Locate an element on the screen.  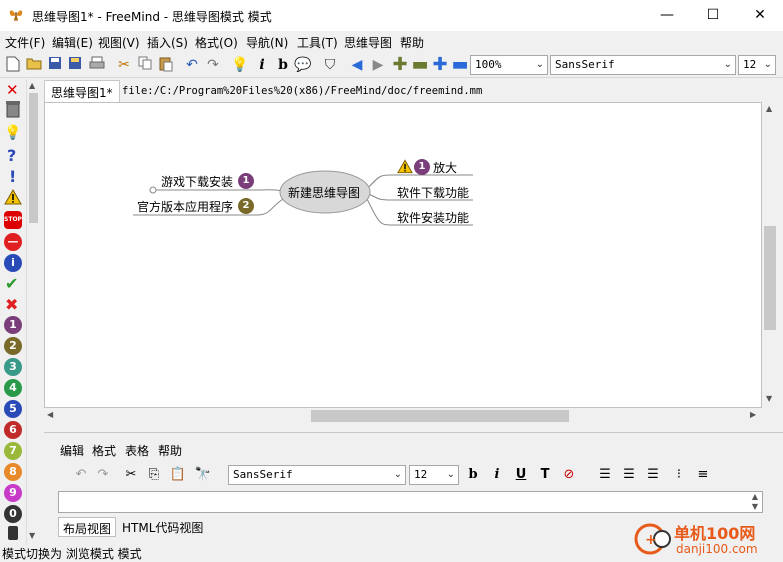
priority-3-icon: 3 is located at coordinates (13, 367).